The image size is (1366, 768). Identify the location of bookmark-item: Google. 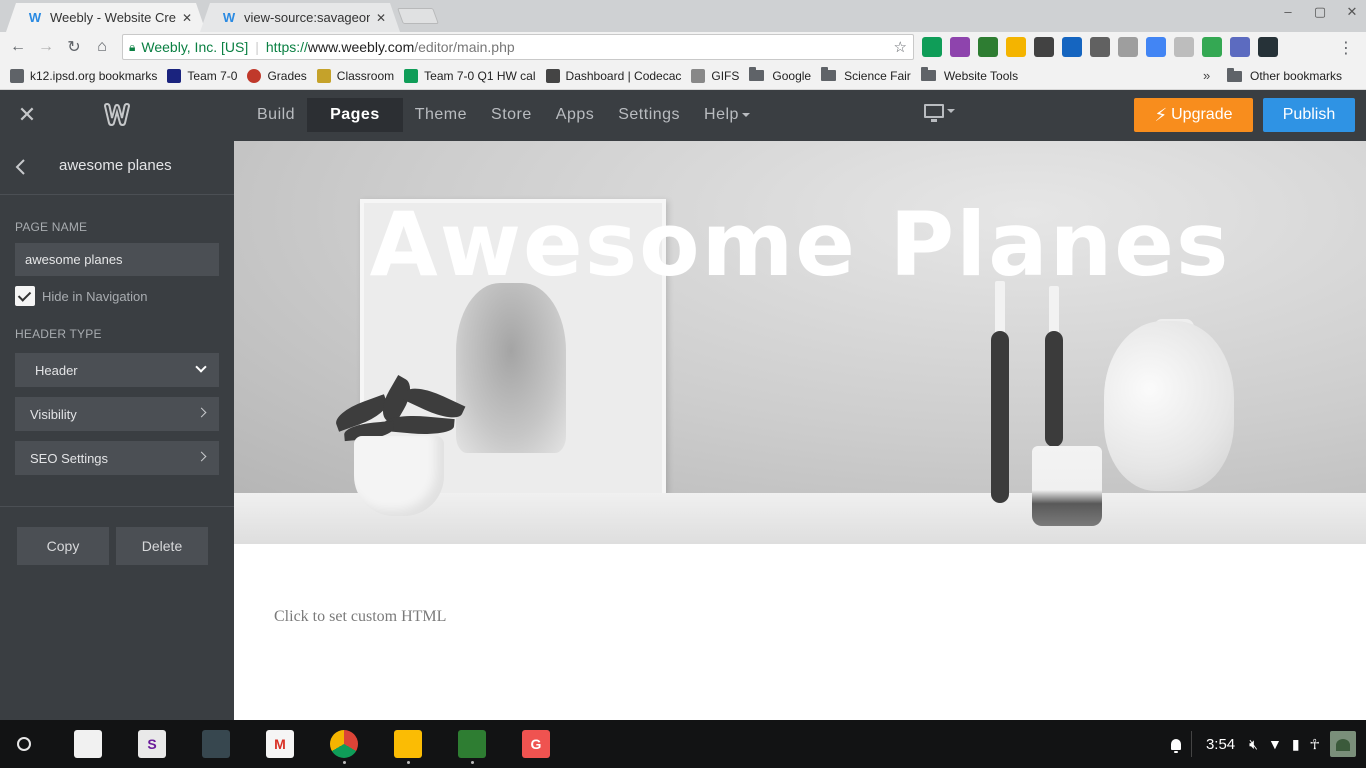
(780, 75).